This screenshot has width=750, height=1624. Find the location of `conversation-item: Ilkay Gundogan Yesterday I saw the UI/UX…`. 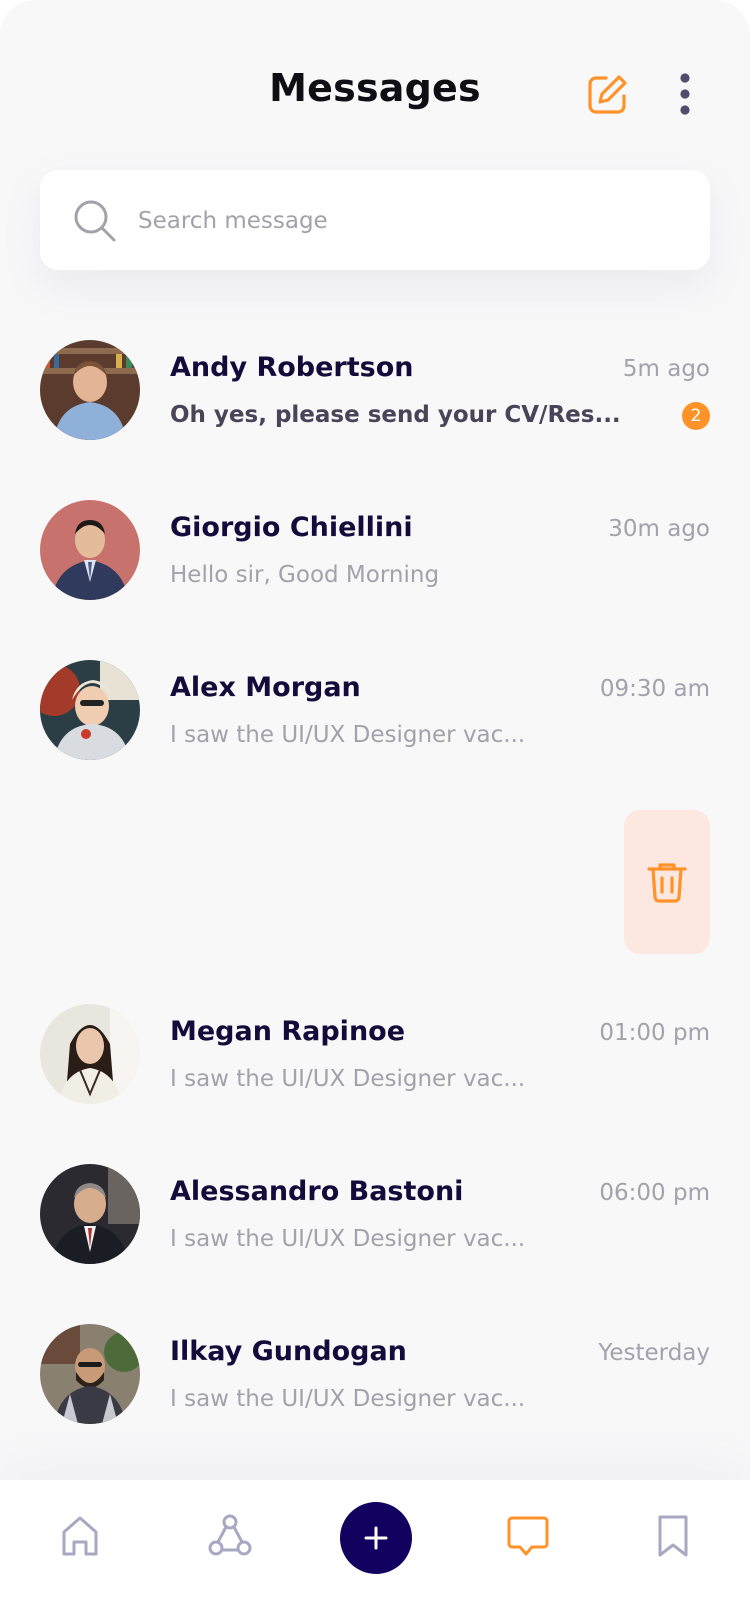

conversation-item: Ilkay Gundogan Yesterday I saw the UI/UX… is located at coordinates (375, 1394).